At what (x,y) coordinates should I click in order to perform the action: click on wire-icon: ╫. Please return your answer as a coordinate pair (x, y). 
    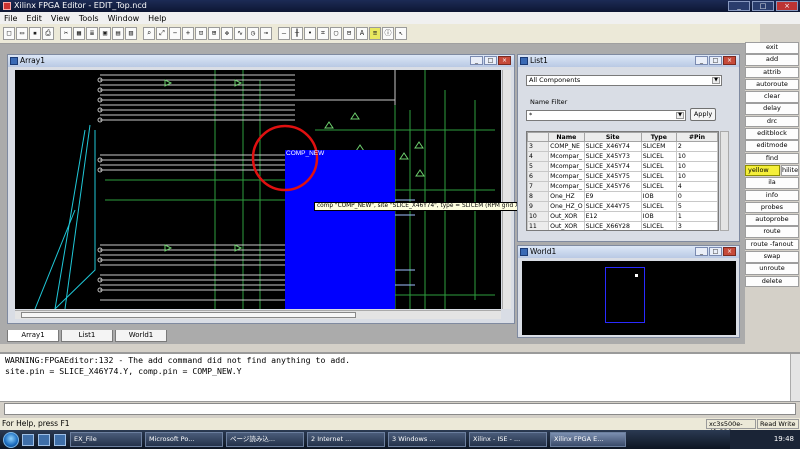
    Looking at the image, I should click on (297, 33).